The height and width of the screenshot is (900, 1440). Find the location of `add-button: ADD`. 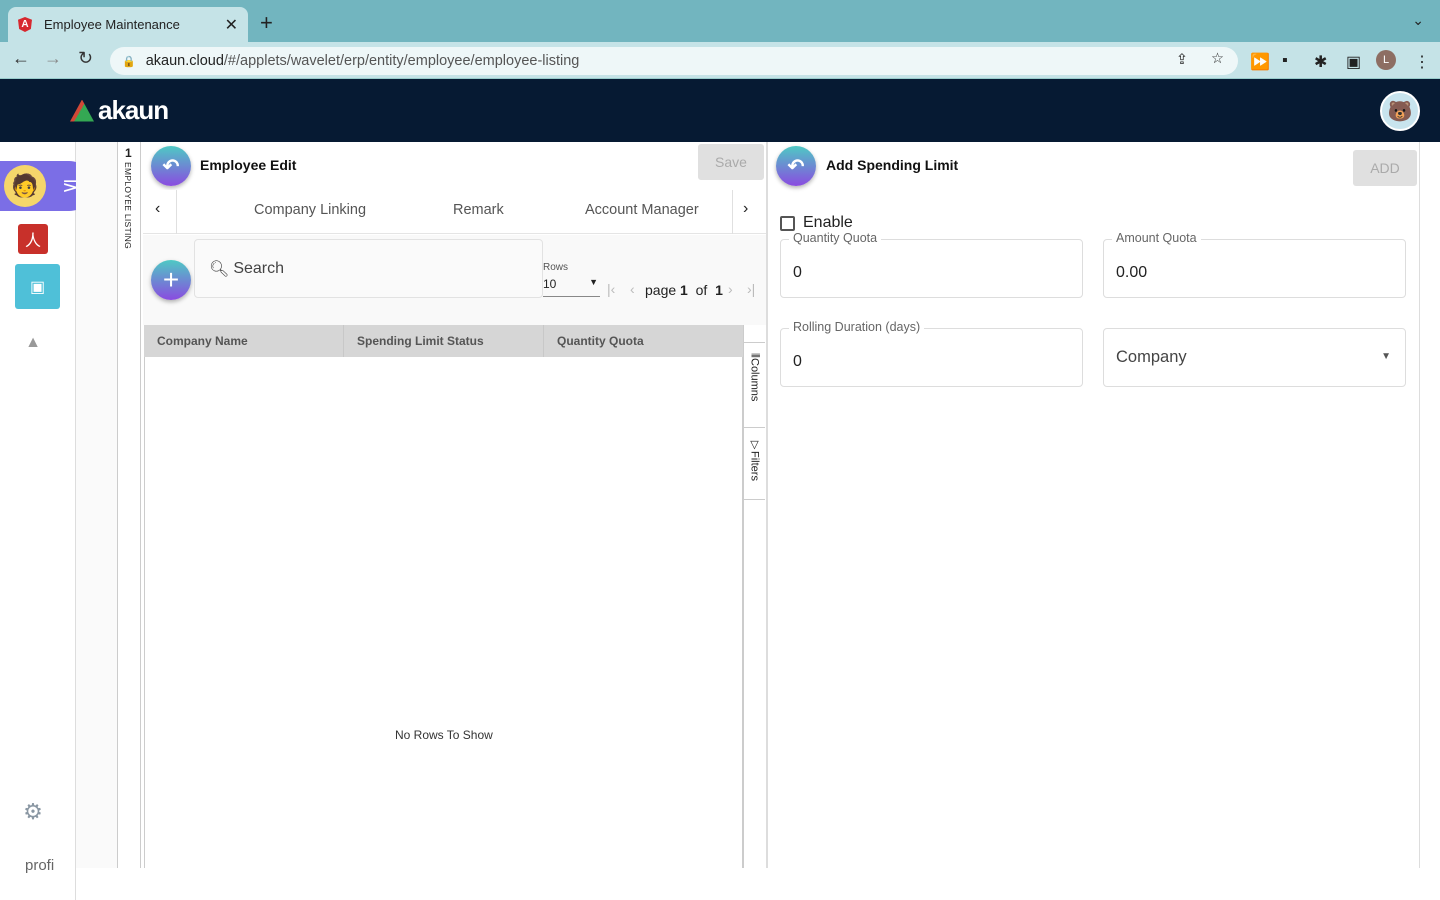

add-button: ADD is located at coordinates (1385, 168).